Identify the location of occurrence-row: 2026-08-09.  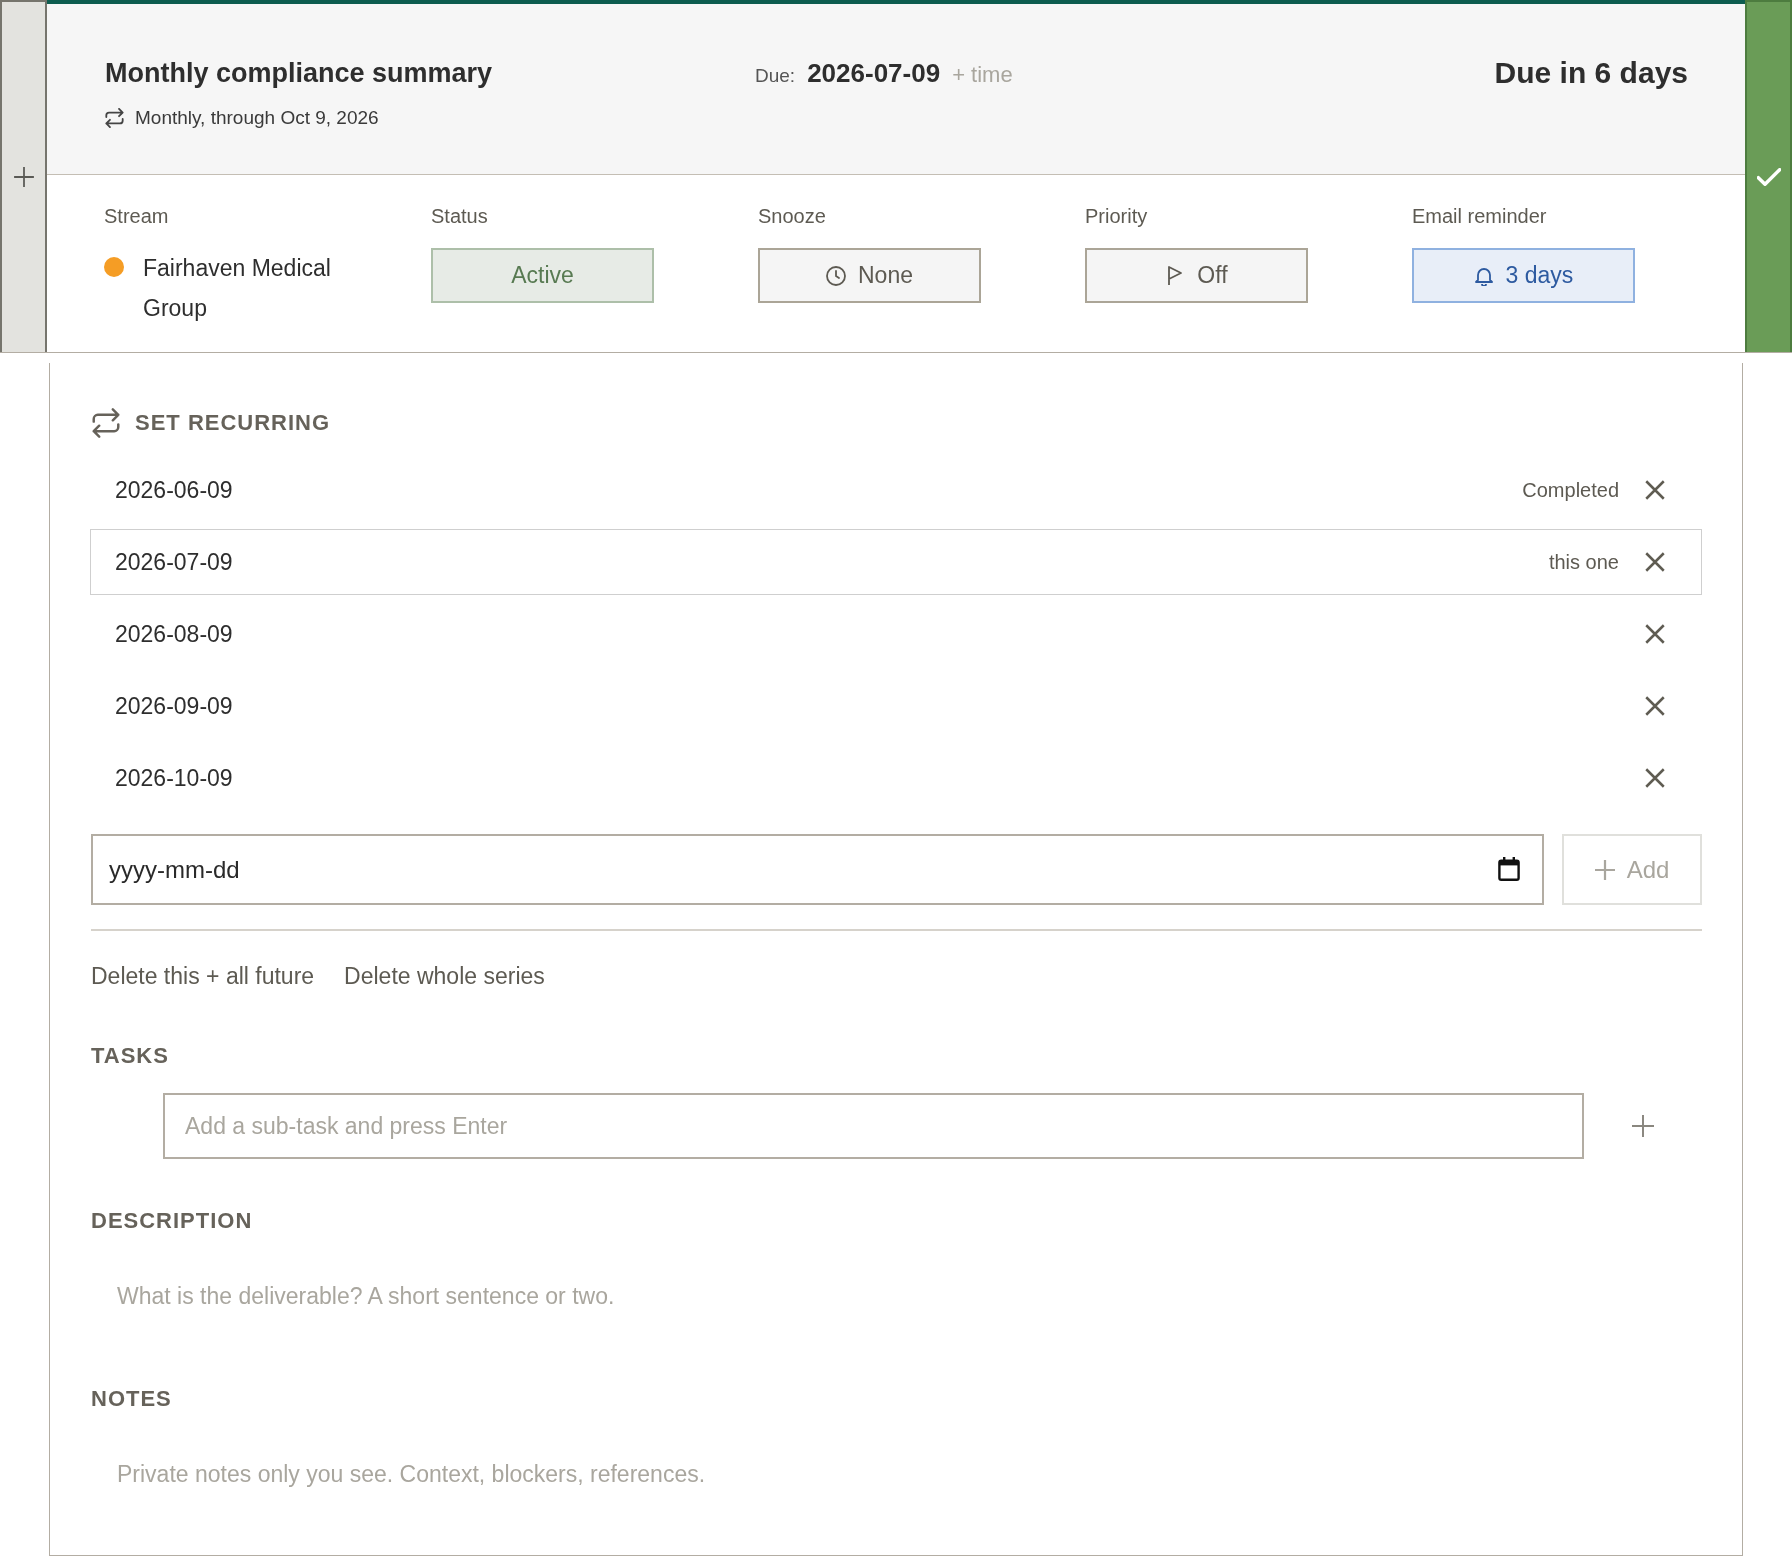
(896, 634).